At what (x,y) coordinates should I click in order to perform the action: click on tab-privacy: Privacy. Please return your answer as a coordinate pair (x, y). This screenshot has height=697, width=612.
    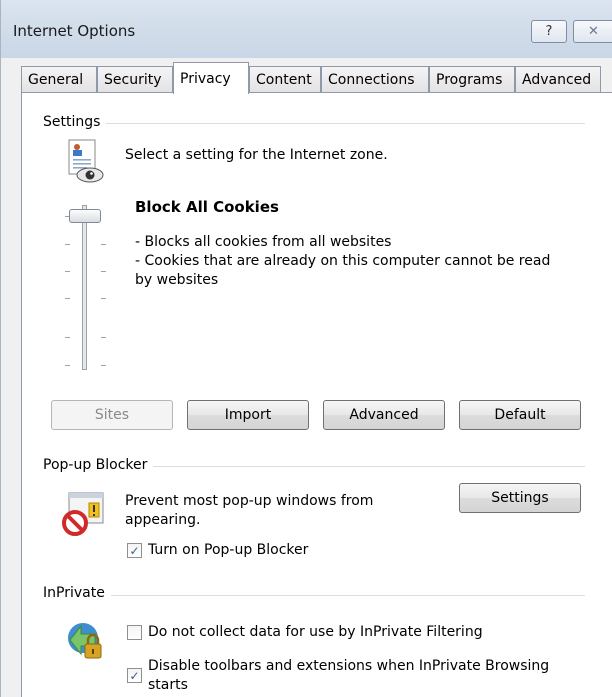
    Looking at the image, I should click on (211, 78).